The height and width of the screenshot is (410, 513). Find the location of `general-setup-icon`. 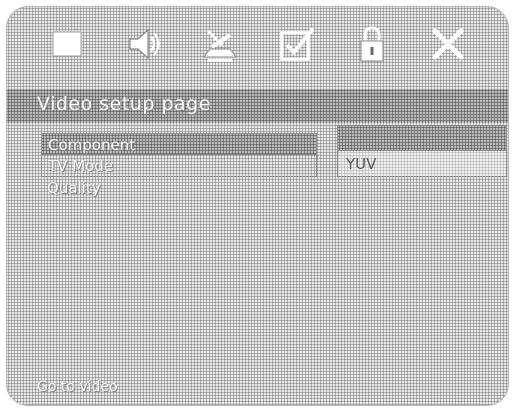

general-setup-icon is located at coordinates (67, 44).